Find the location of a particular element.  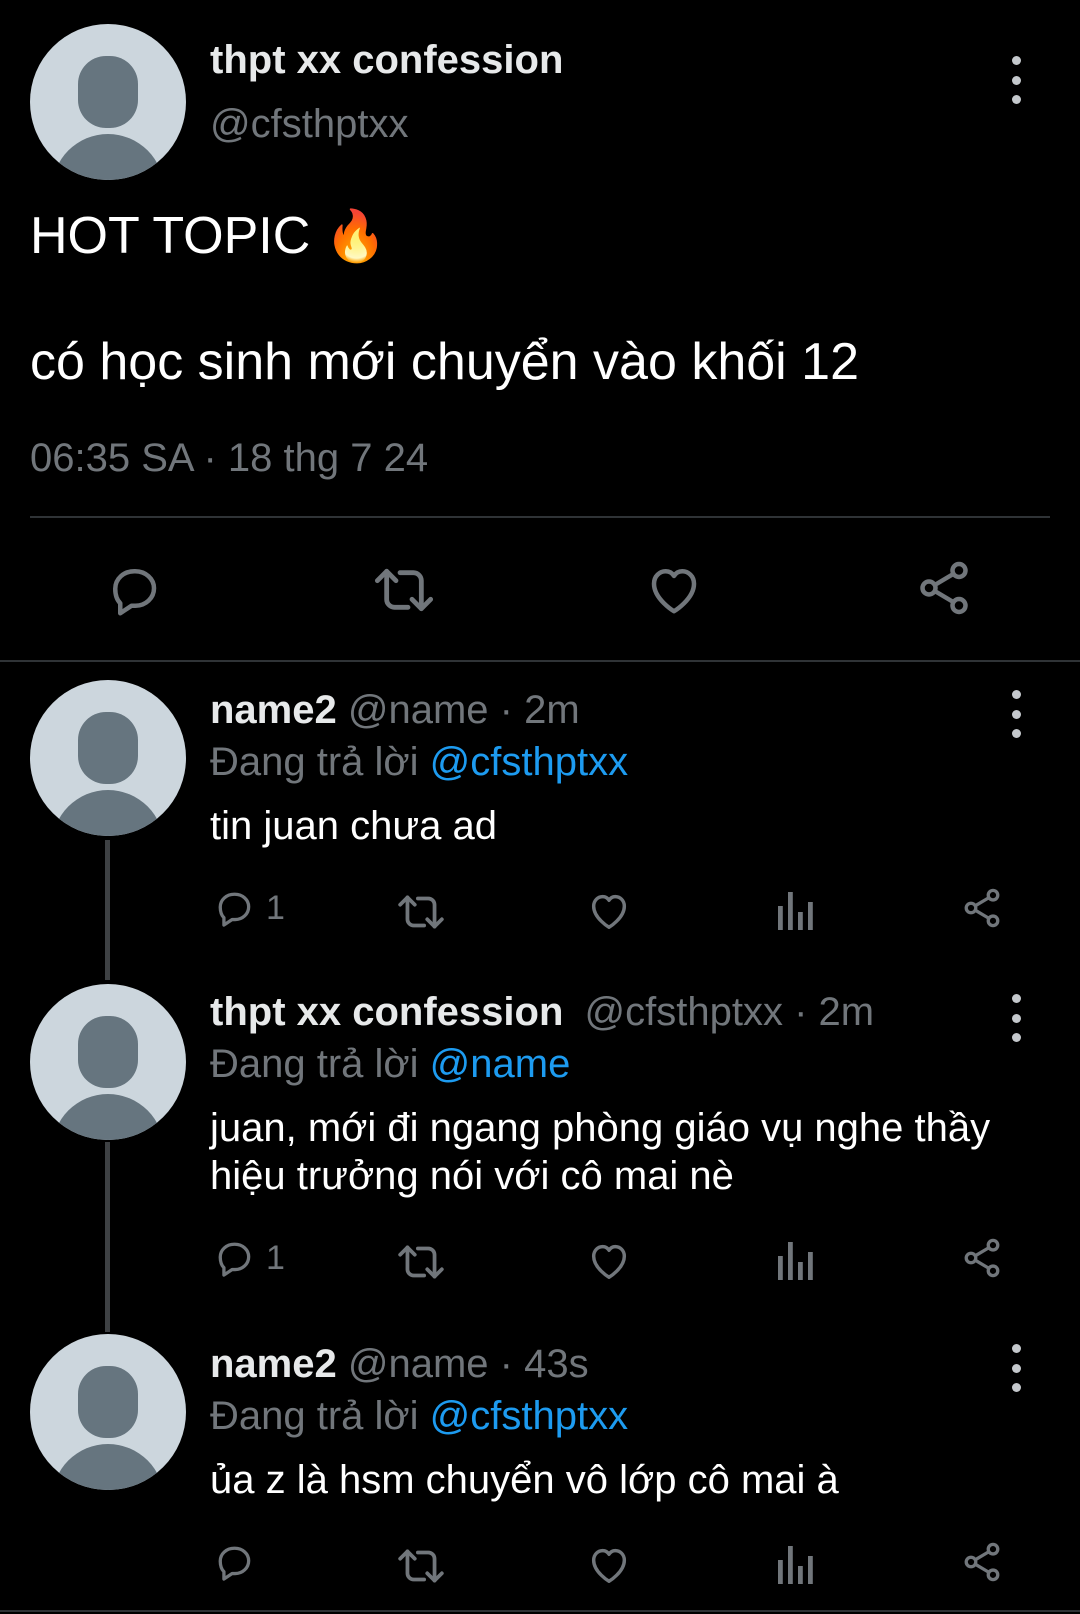

main-handle: @cfsthptxx is located at coordinates (309, 124).